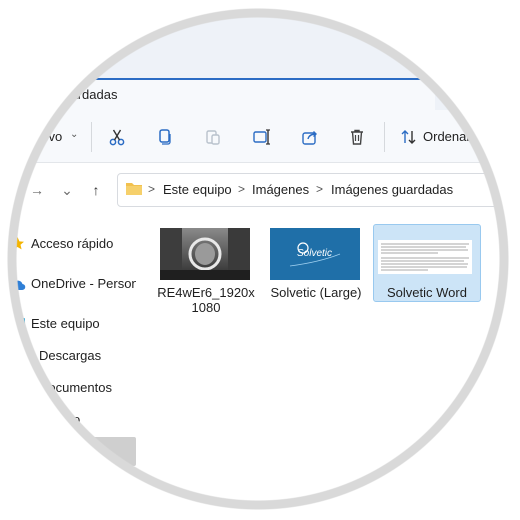 This screenshot has height=520, width=520. I want to click on download-icon, so click(29, 357).